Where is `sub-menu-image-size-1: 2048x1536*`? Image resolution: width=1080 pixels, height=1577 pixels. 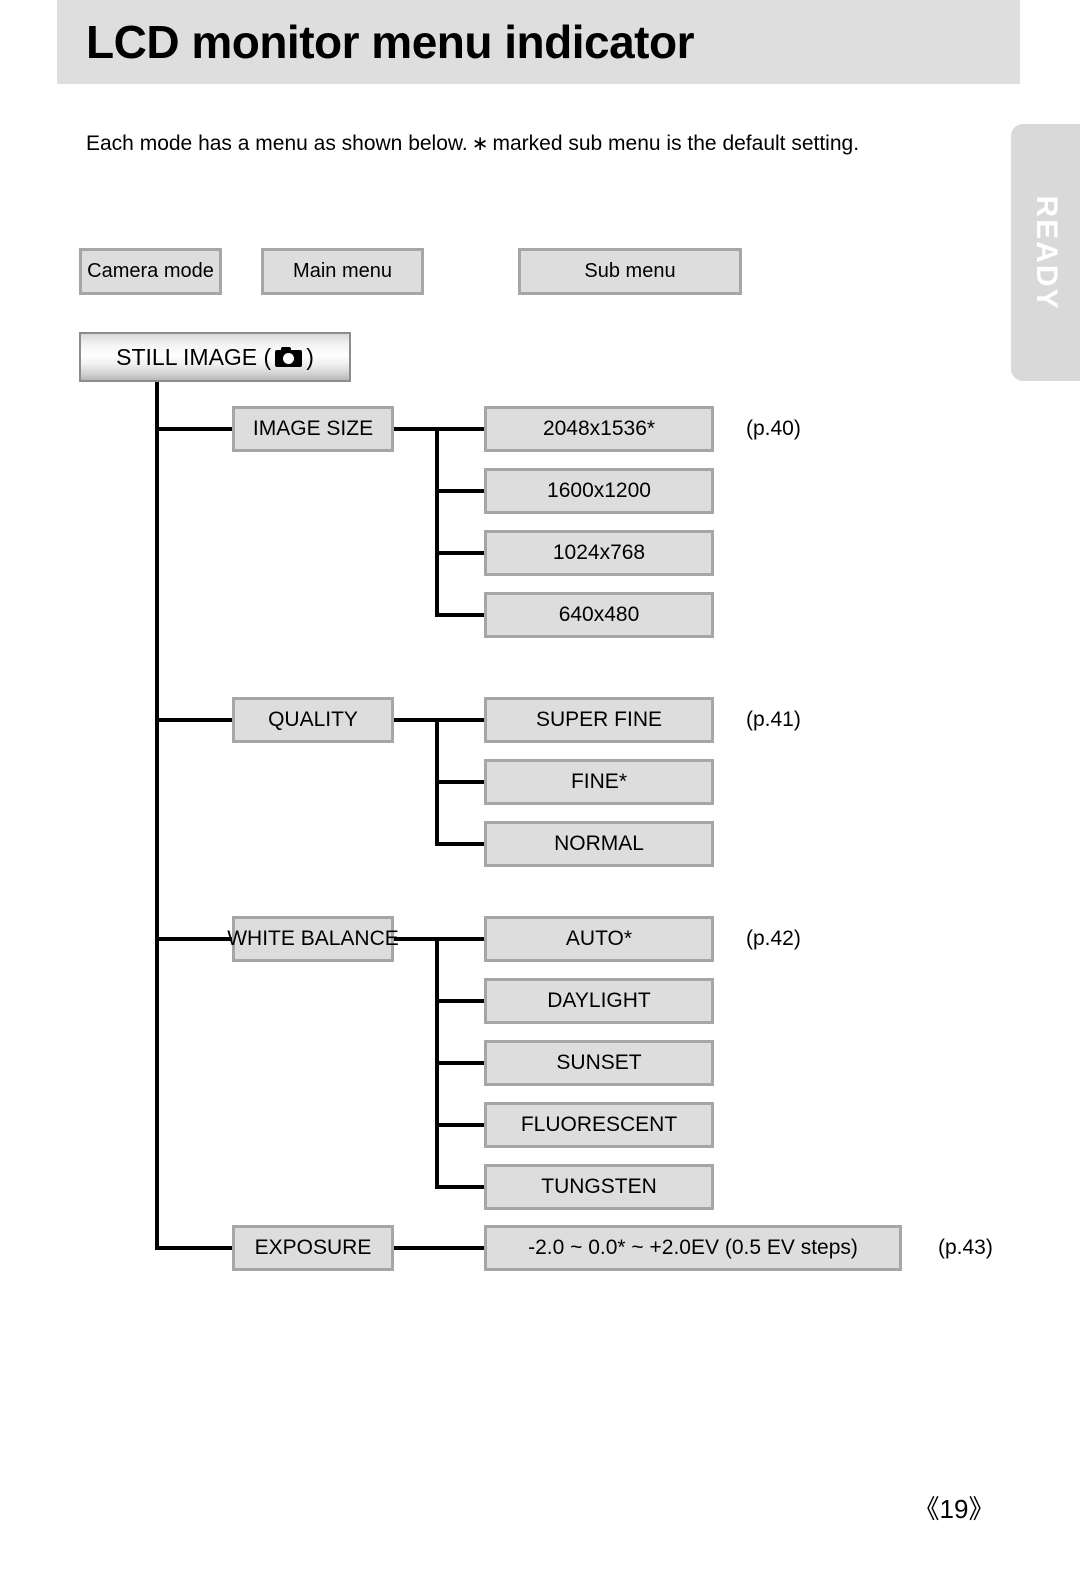 sub-menu-image-size-1: 2048x1536* is located at coordinates (599, 429).